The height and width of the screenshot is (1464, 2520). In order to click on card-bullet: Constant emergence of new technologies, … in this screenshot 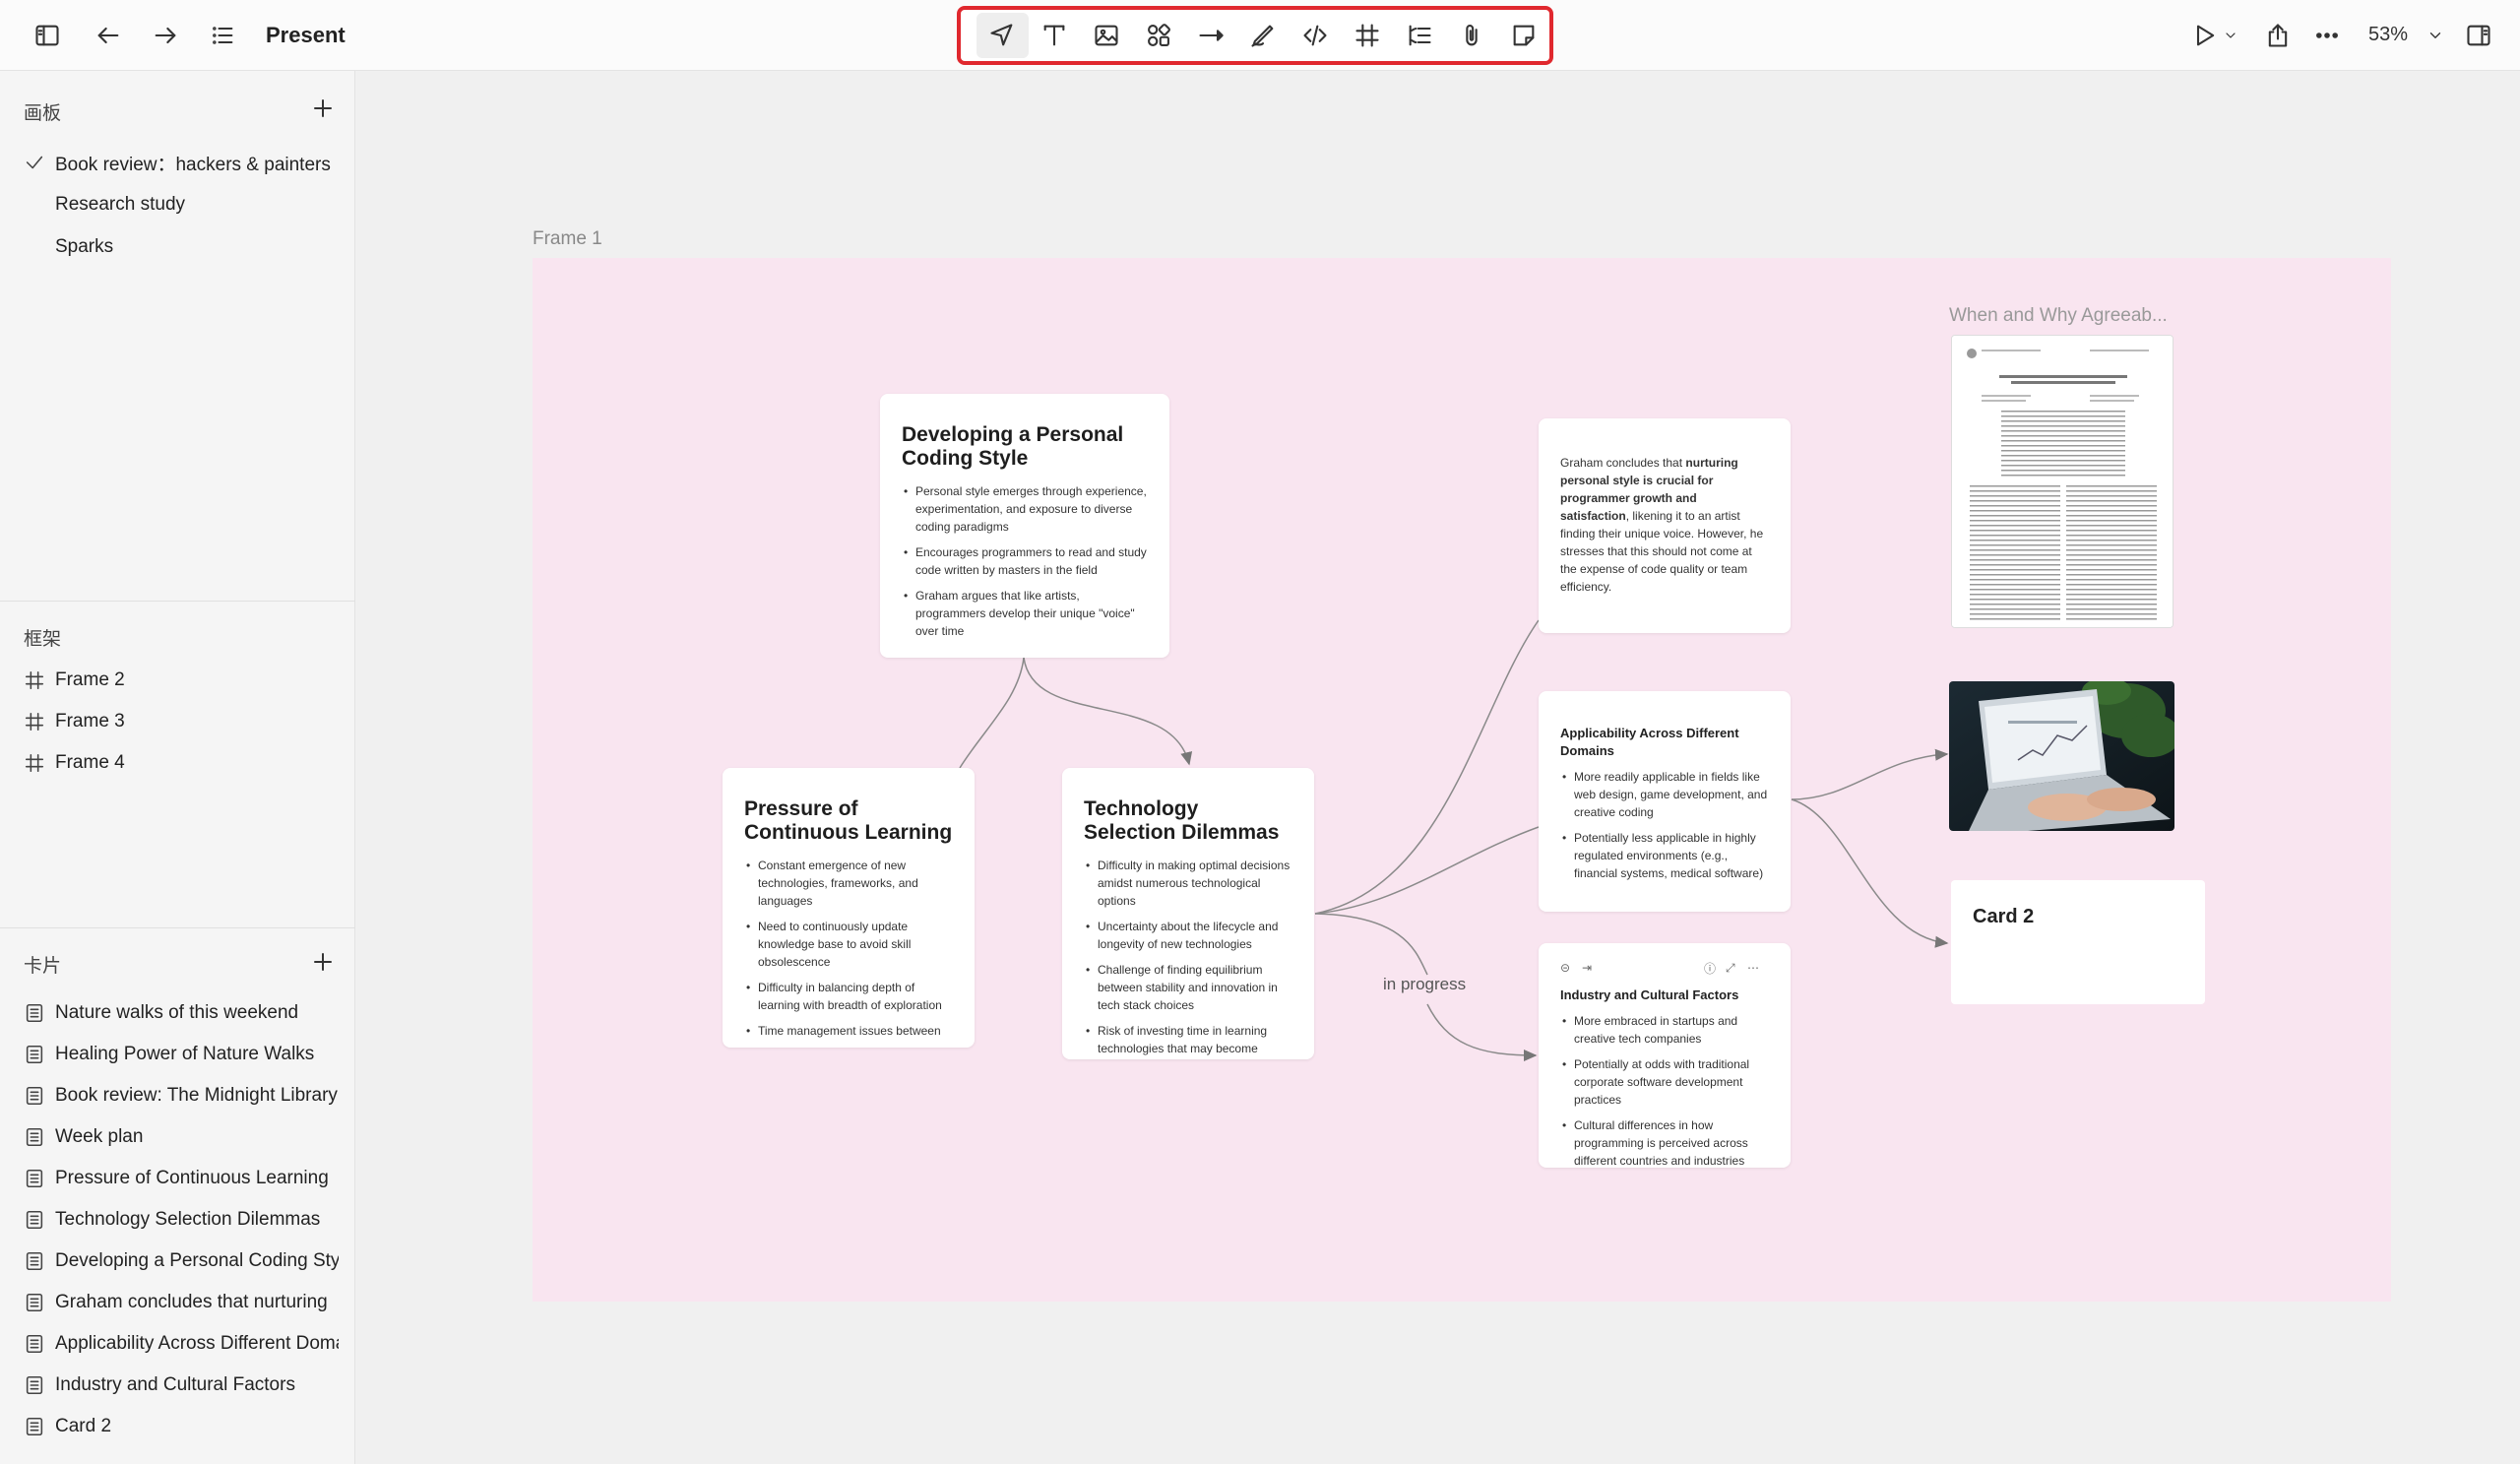, I will do `click(848, 884)`.